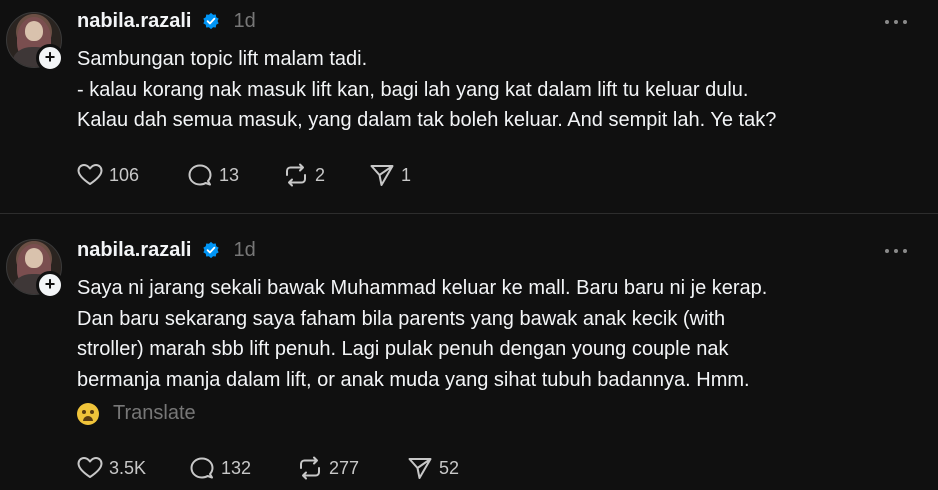  I want to click on post-line: Sambungan topic lift malam tadi., so click(222, 59).